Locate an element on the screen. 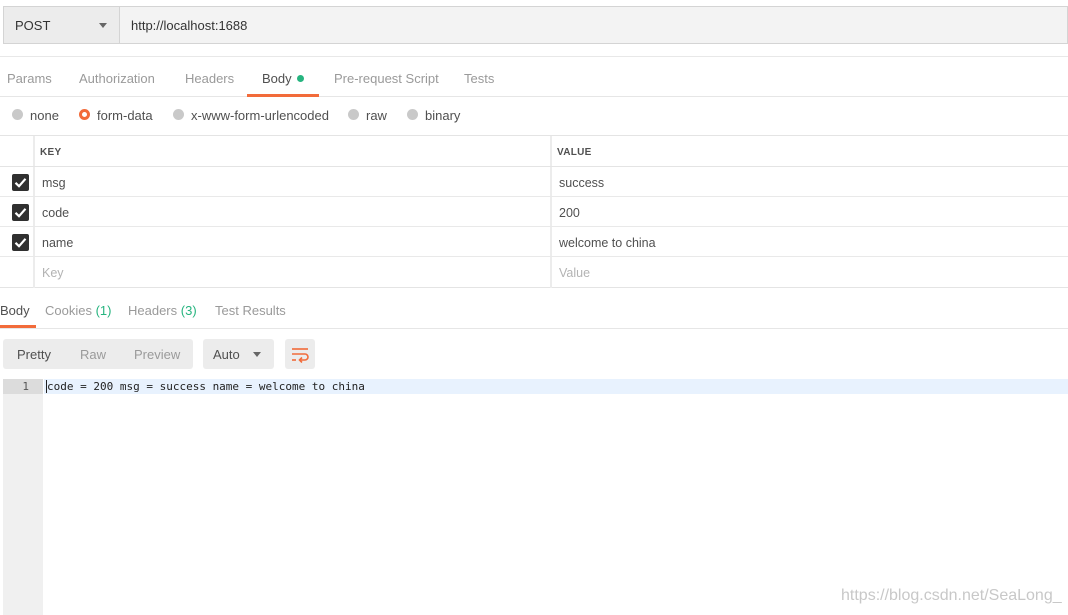 The height and width of the screenshot is (615, 1068). cookies-count: (1) is located at coordinates (103, 310).